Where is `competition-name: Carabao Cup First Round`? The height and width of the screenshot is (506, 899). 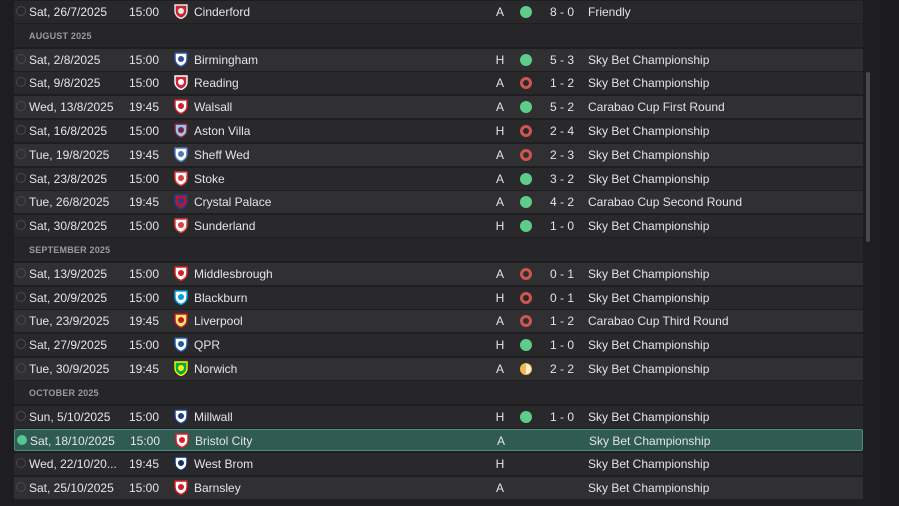
competition-name: Carabao Cup First Round is located at coordinates (656, 107).